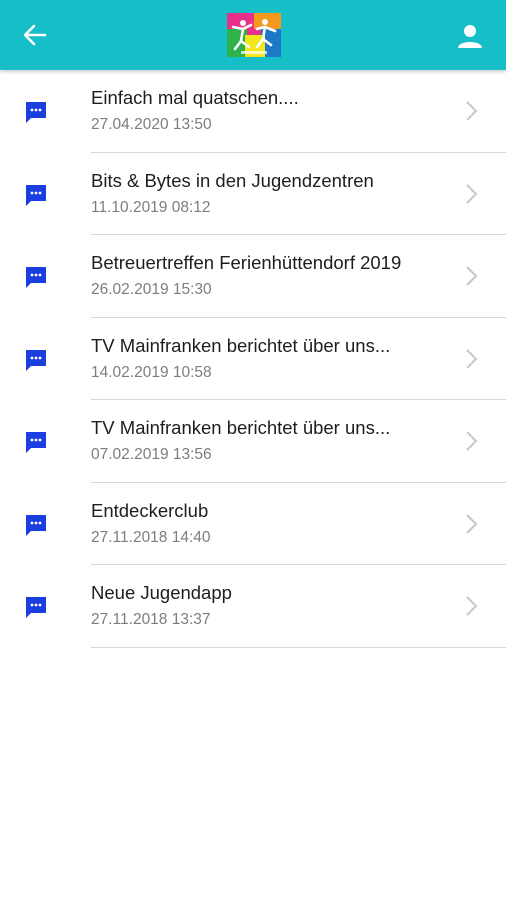 This screenshot has height=900, width=506. What do you see at coordinates (253, 524) in the screenshot?
I see `list-item: Entdeckerclub 27.11.2018 14:40` at bounding box center [253, 524].